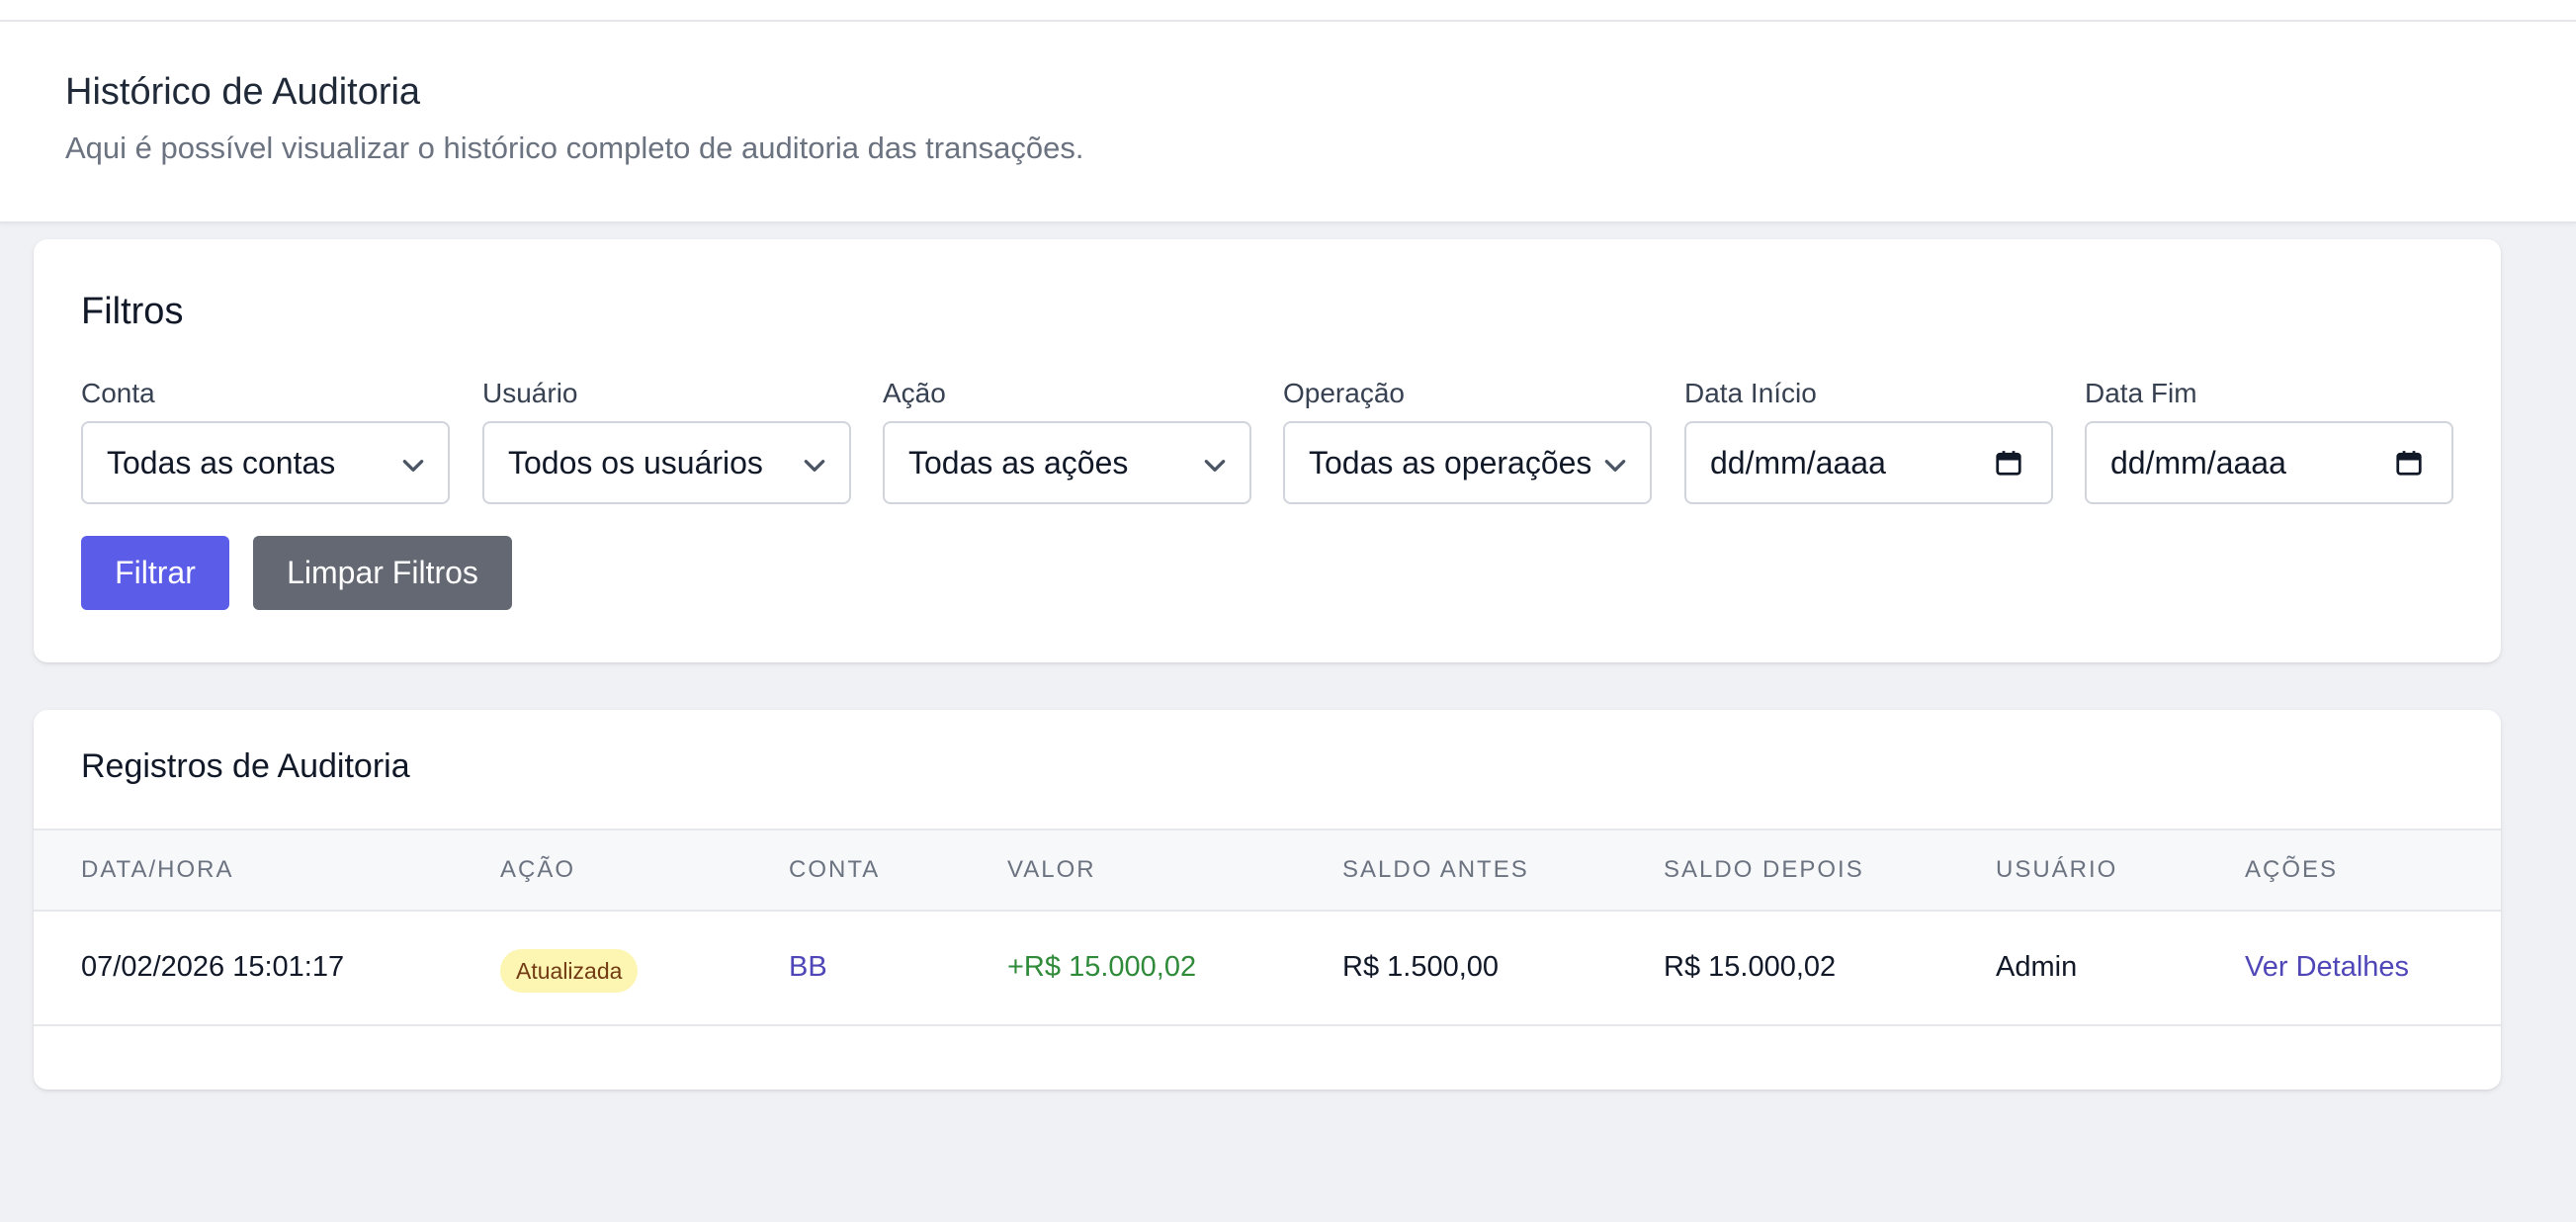 The width and height of the screenshot is (2576, 1222). What do you see at coordinates (213, 967) in the screenshot?
I see `row-datetime: 07/02/2026 15:01:17` at bounding box center [213, 967].